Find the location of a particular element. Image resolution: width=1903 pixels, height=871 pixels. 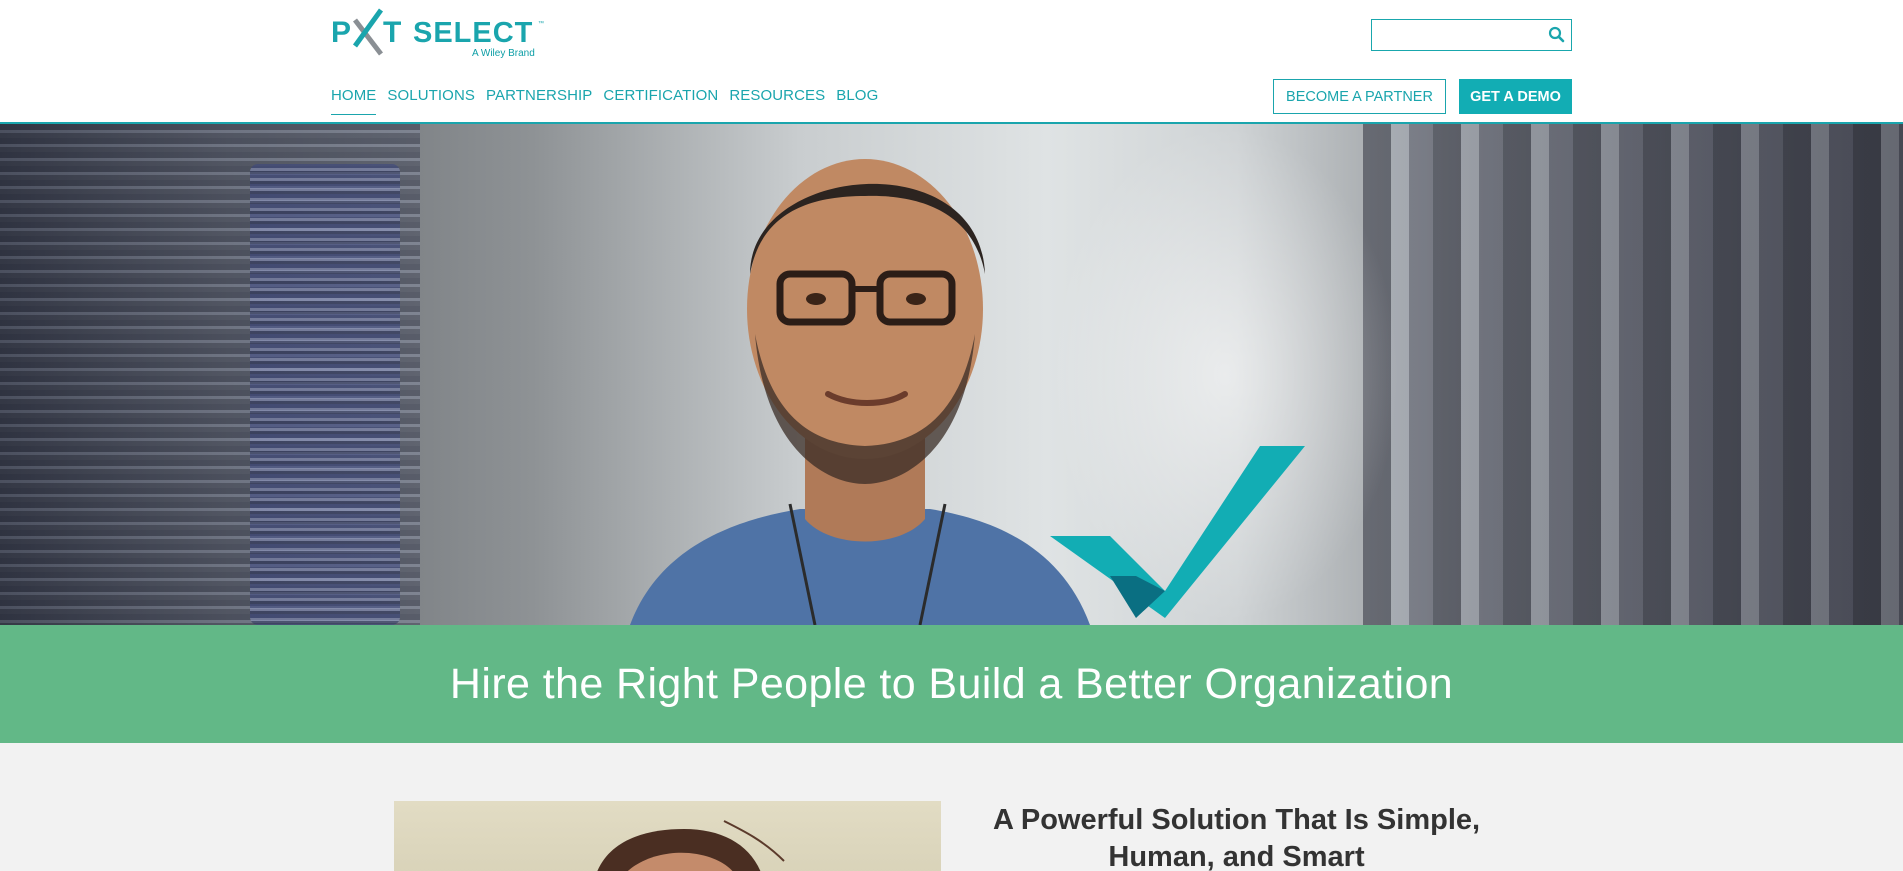

become-partner-button: BECOME A PARTNER is located at coordinates (1359, 96).